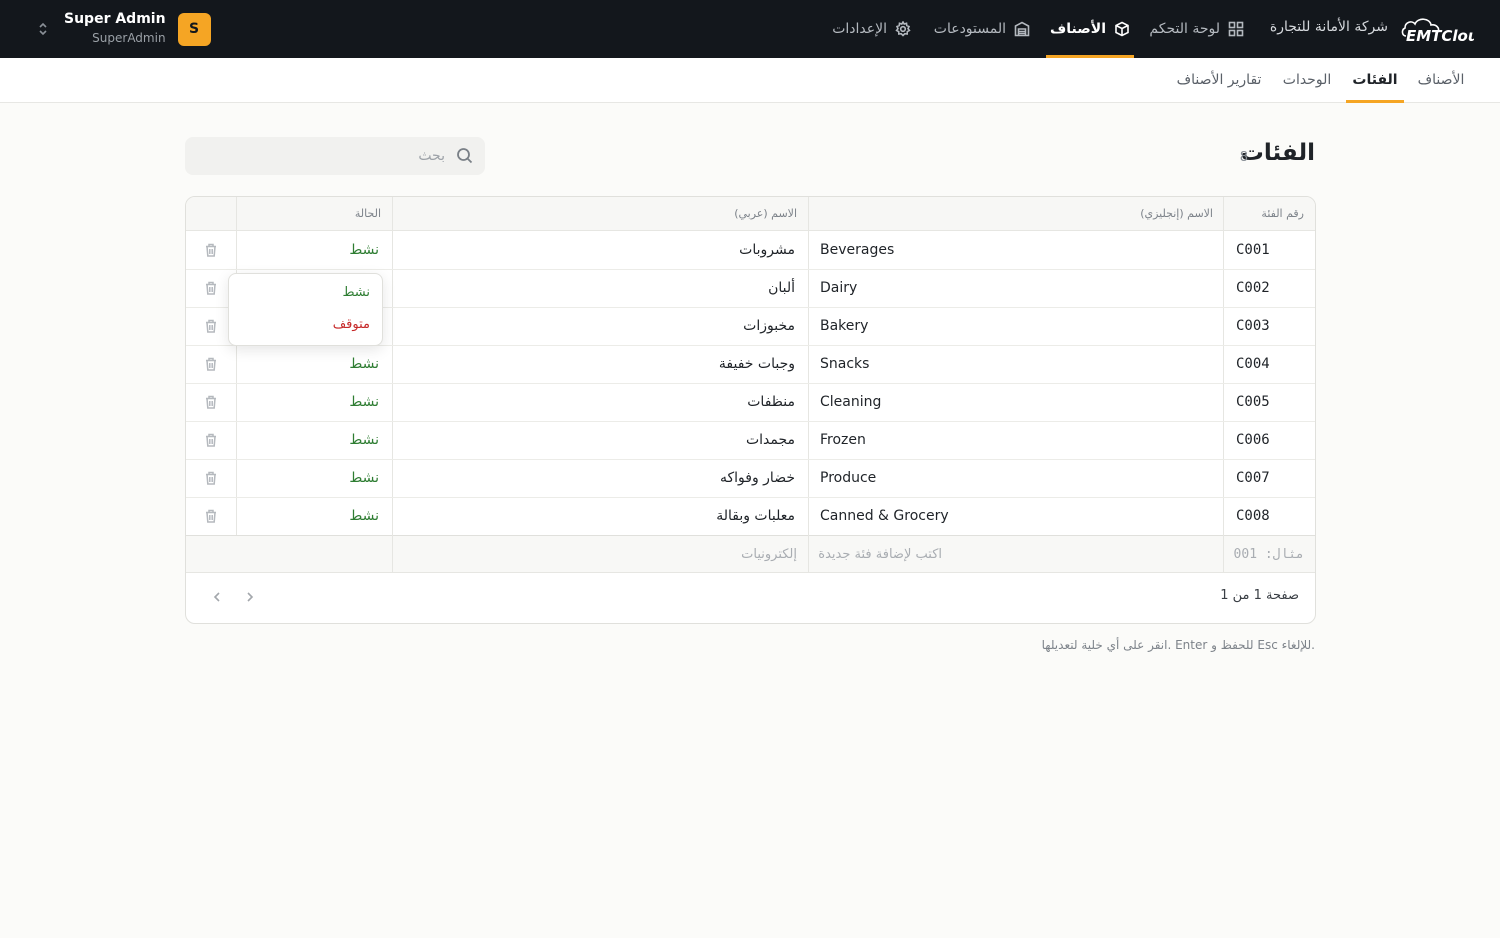 Image resolution: width=1500 pixels, height=938 pixels. What do you see at coordinates (305, 309) in the screenshot?
I see `status-dropdown: نشط متوقف` at bounding box center [305, 309].